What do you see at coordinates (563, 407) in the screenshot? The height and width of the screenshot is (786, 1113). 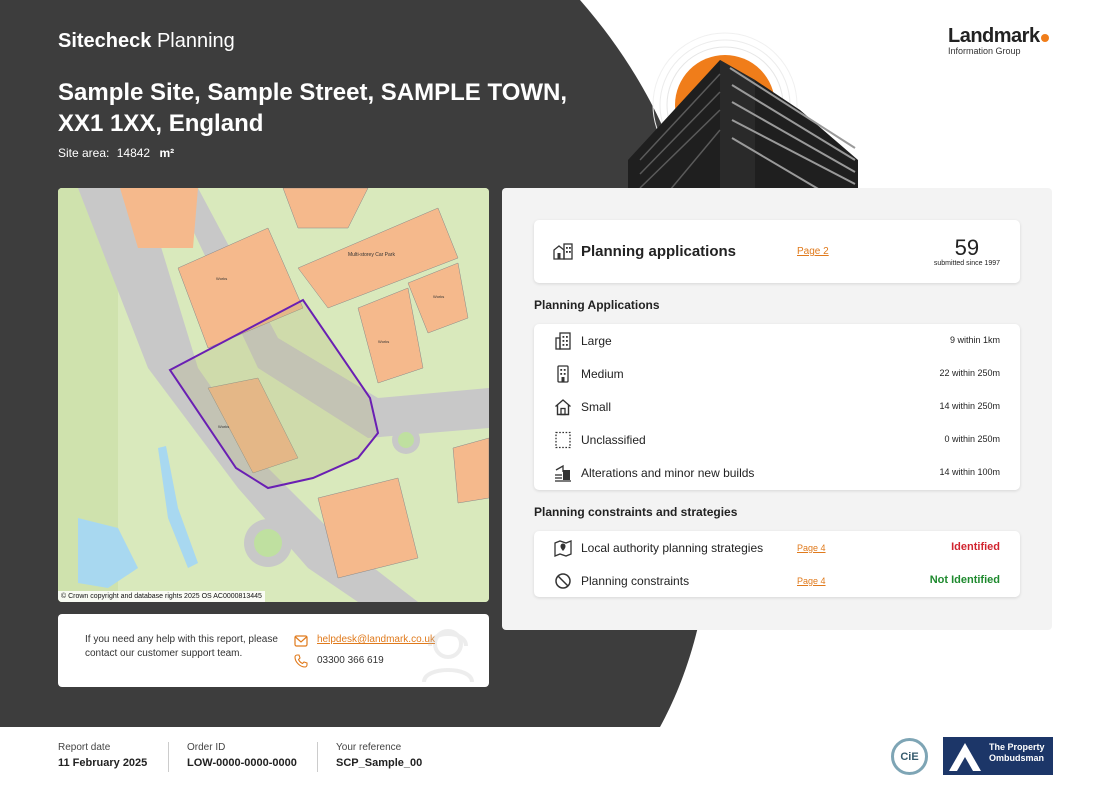 I see `house-icon` at bounding box center [563, 407].